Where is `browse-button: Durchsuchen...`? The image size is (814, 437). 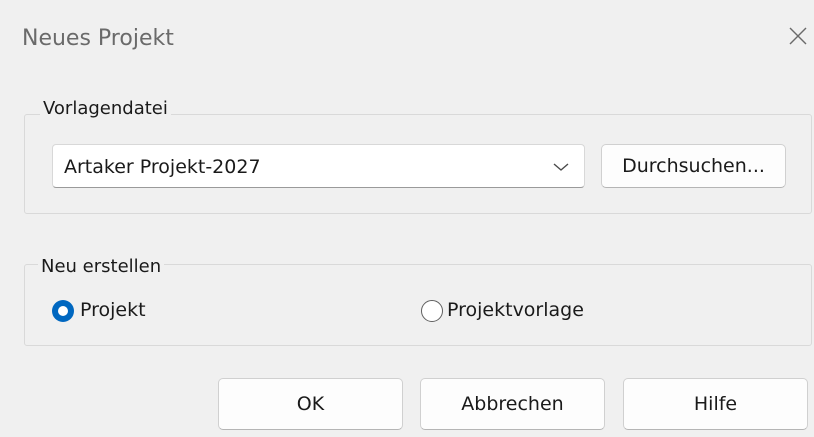
browse-button: Durchsuchen... is located at coordinates (693, 166).